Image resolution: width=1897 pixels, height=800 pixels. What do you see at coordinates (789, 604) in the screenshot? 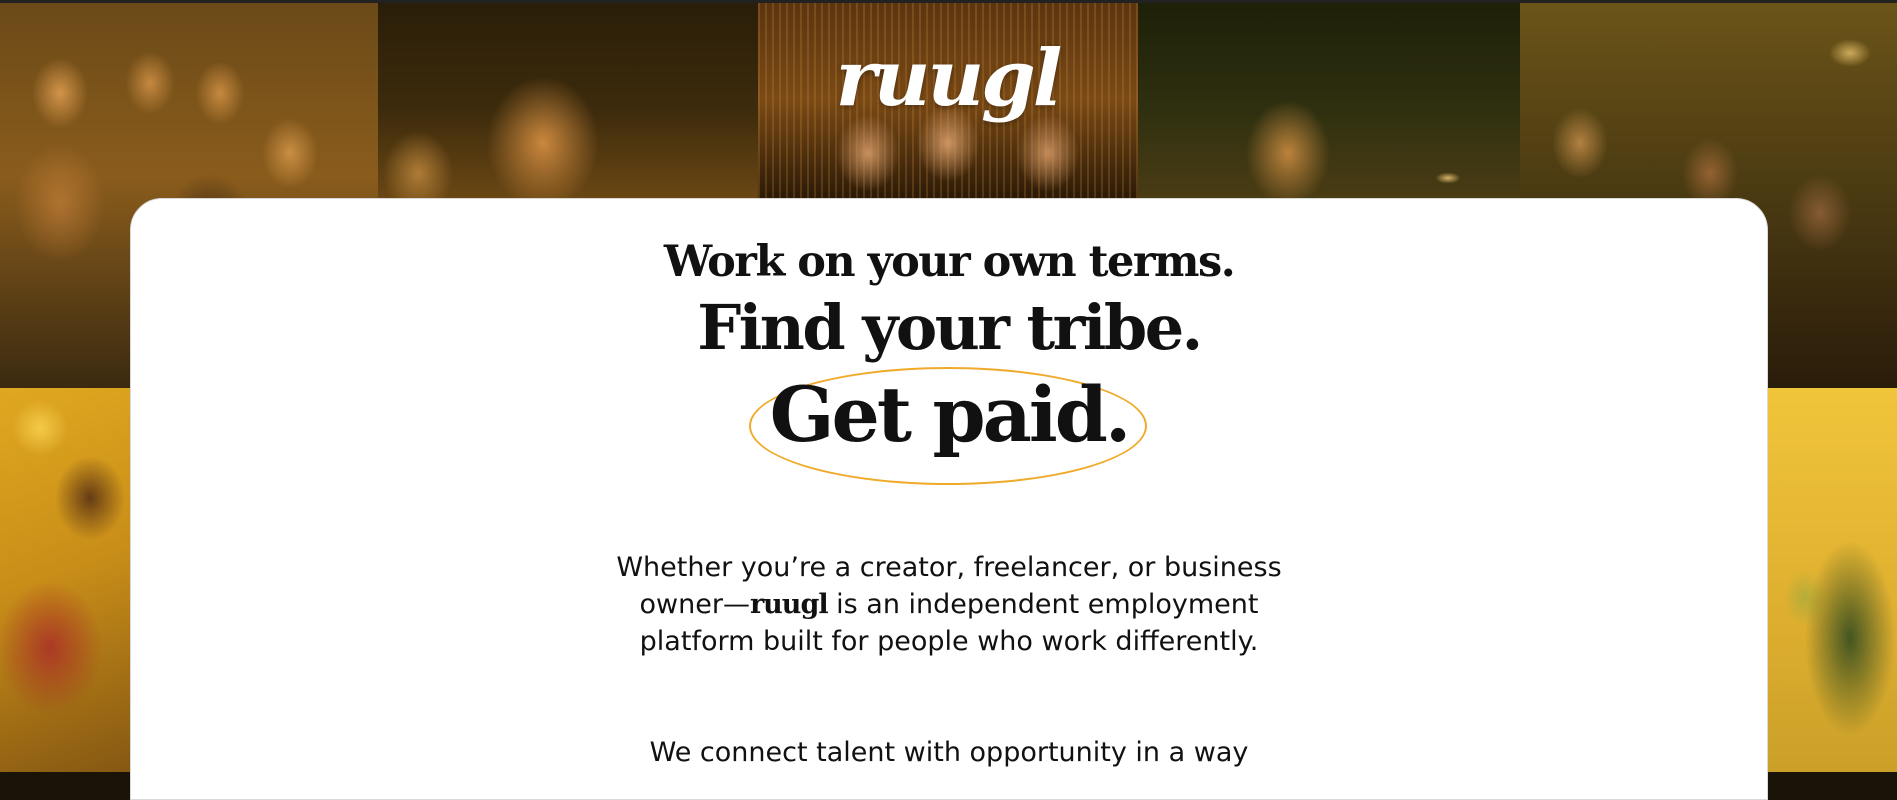
I see `inline-brand-name: ruugl` at bounding box center [789, 604].